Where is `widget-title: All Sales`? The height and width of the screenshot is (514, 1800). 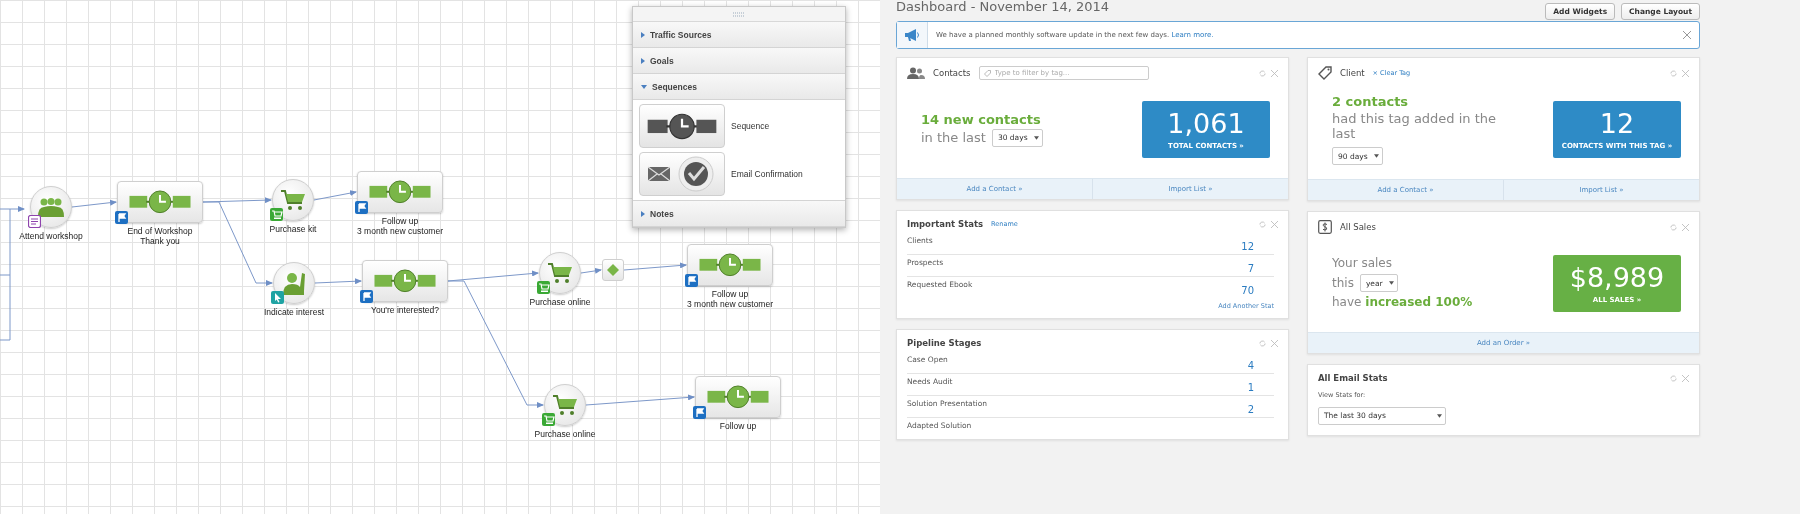
widget-title: All Sales is located at coordinates (1358, 227).